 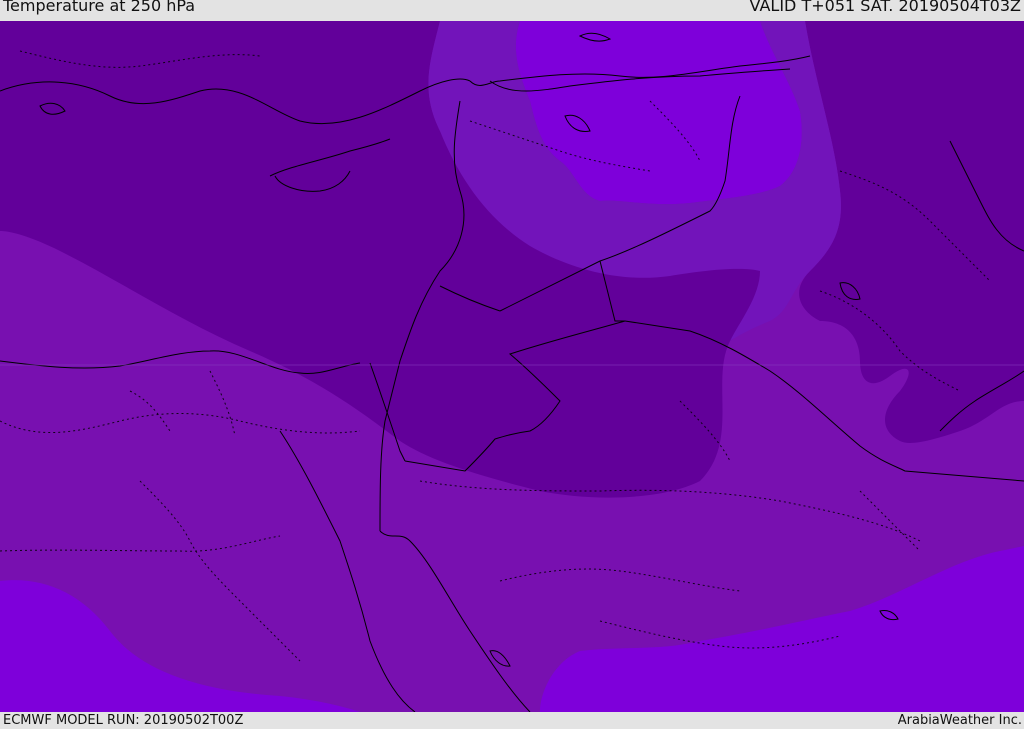 What do you see at coordinates (885, 7) in the screenshot?
I see `valid-time: VALID T+051 SAT. 20190504T03Z` at bounding box center [885, 7].